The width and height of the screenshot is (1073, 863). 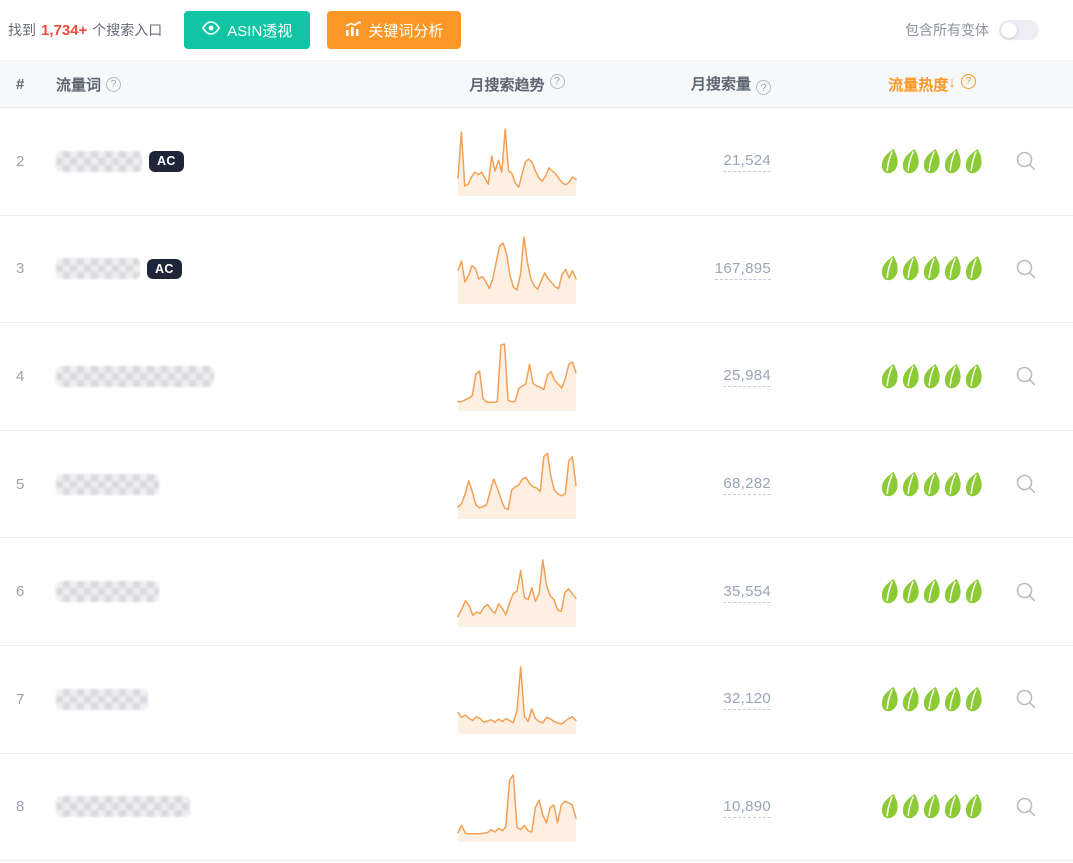 I want to click on search-volume: 21,524, so click(x=747, y=162).